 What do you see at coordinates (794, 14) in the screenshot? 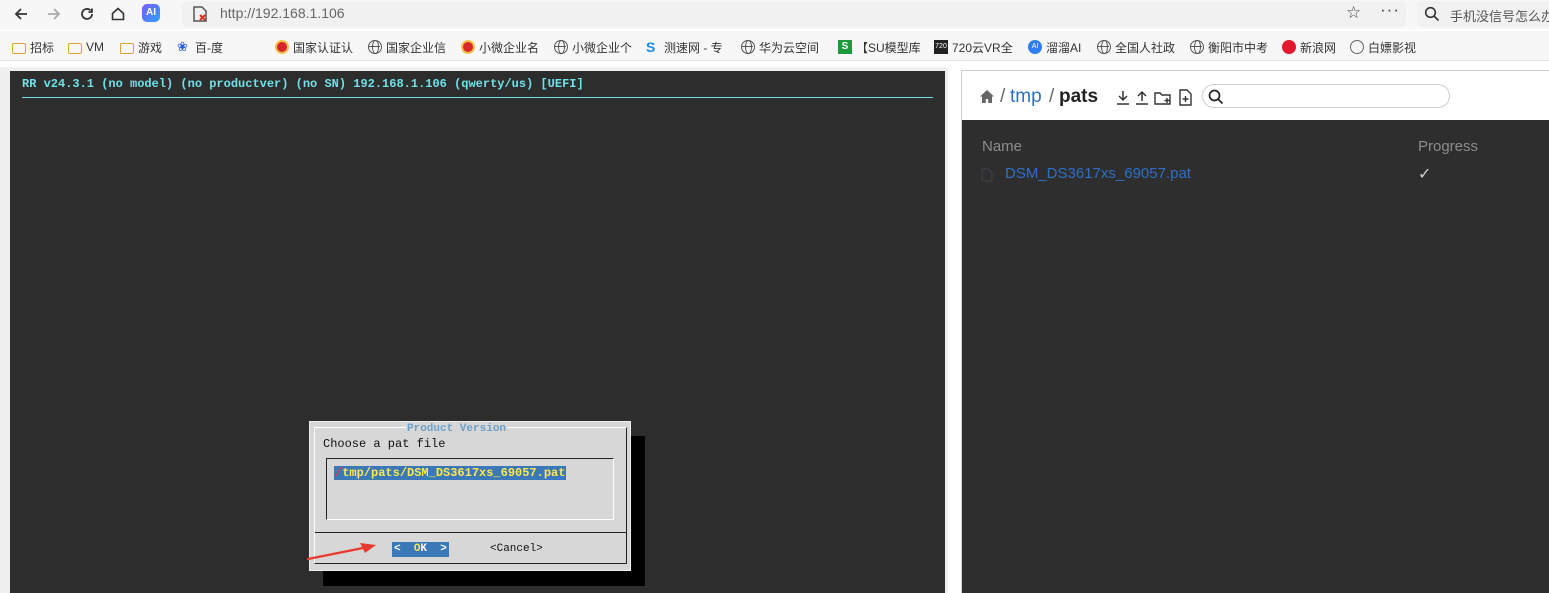
I see `address-bar: http://192.168.1.106` at bounding box center [794, 14].